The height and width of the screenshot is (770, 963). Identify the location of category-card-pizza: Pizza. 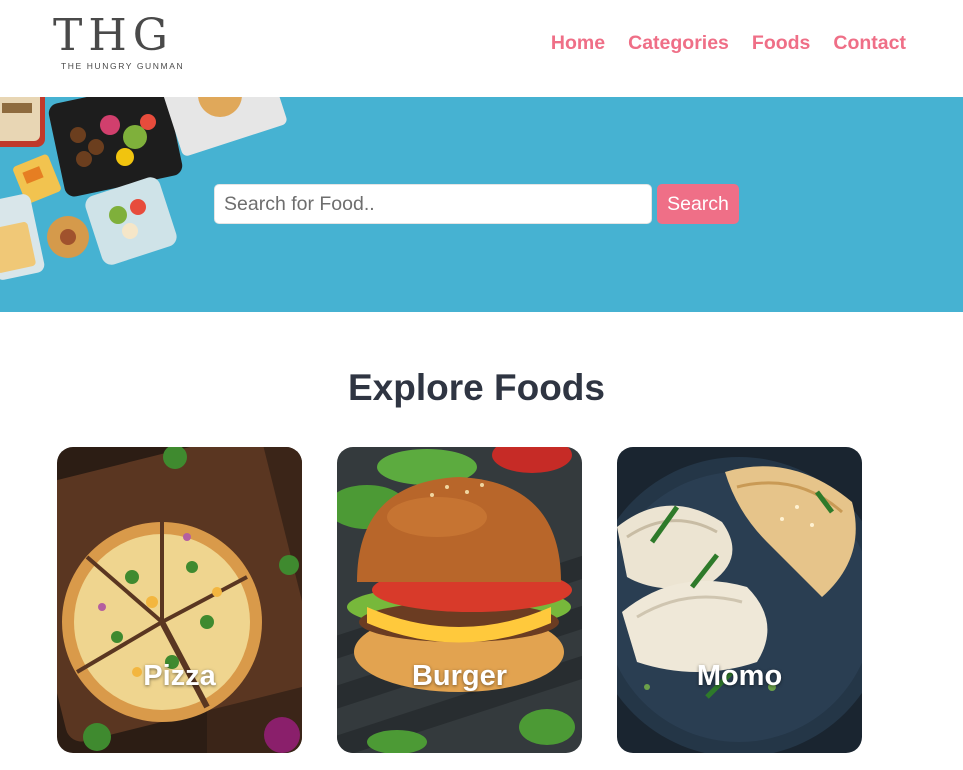
(179, 600).